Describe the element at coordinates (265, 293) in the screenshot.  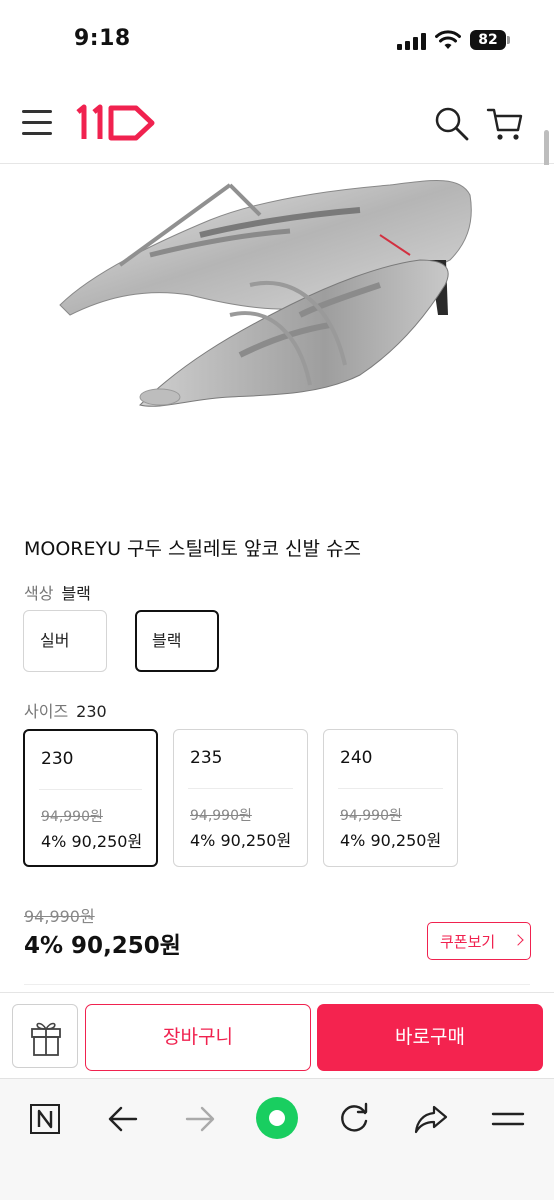
I see `silver-pumps-image` at that location.